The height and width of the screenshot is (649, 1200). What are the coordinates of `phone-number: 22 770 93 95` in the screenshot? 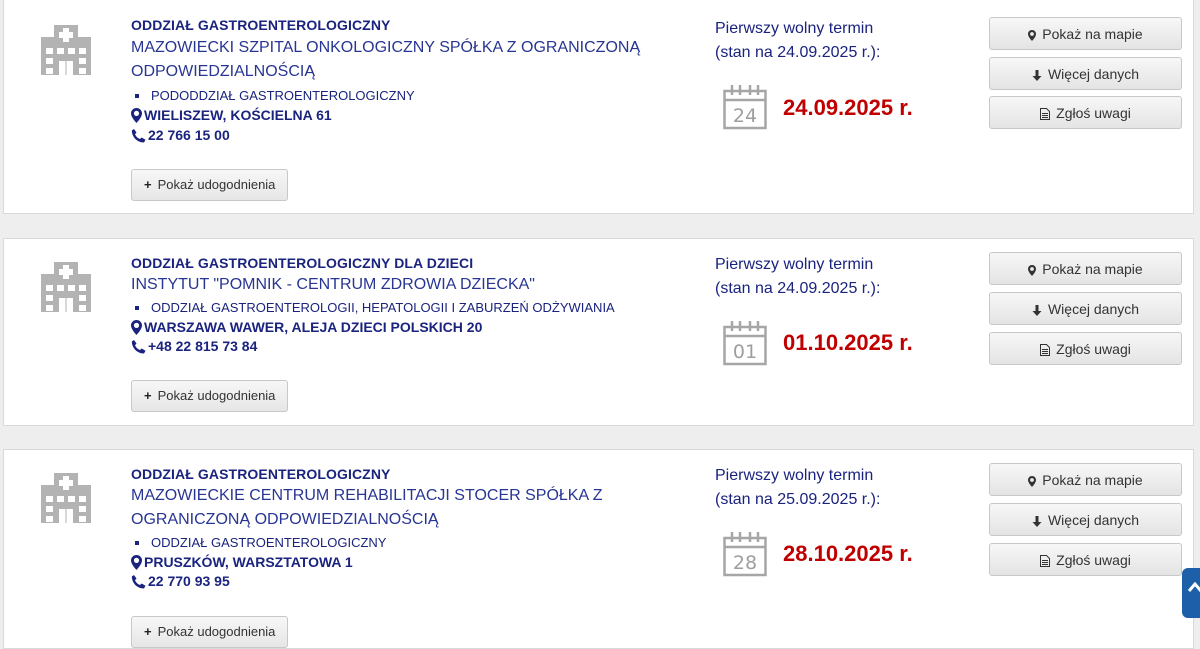 It's located at (189, 581).